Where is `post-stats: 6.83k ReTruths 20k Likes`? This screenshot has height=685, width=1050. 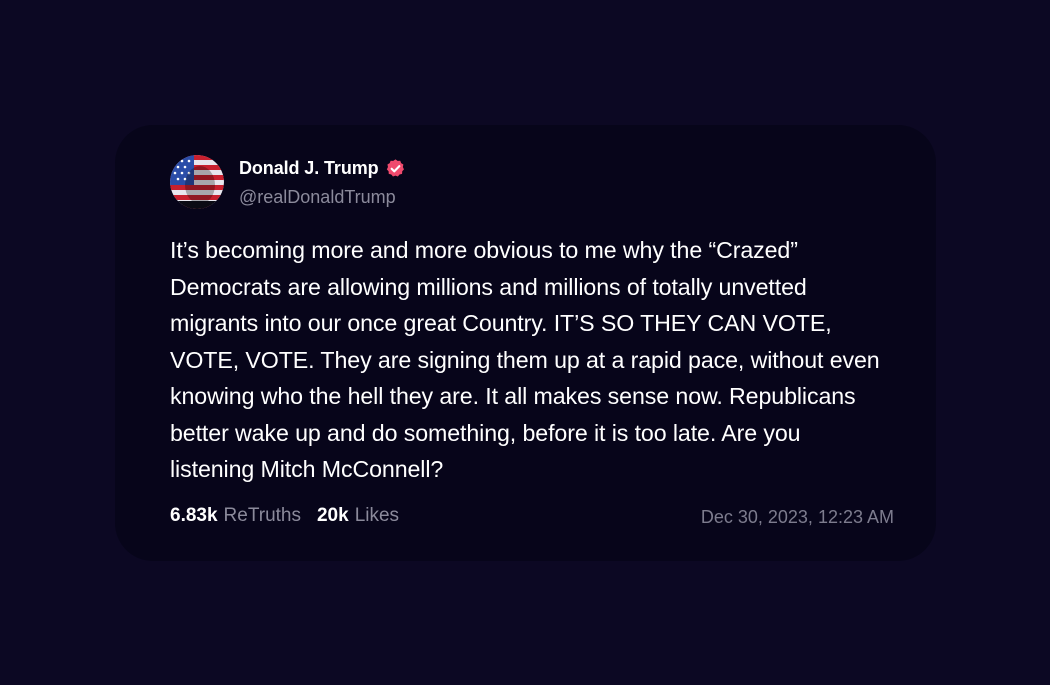
post-stats: 6.83k ReTruths 20k Likes is located at coordinates (284, 516).